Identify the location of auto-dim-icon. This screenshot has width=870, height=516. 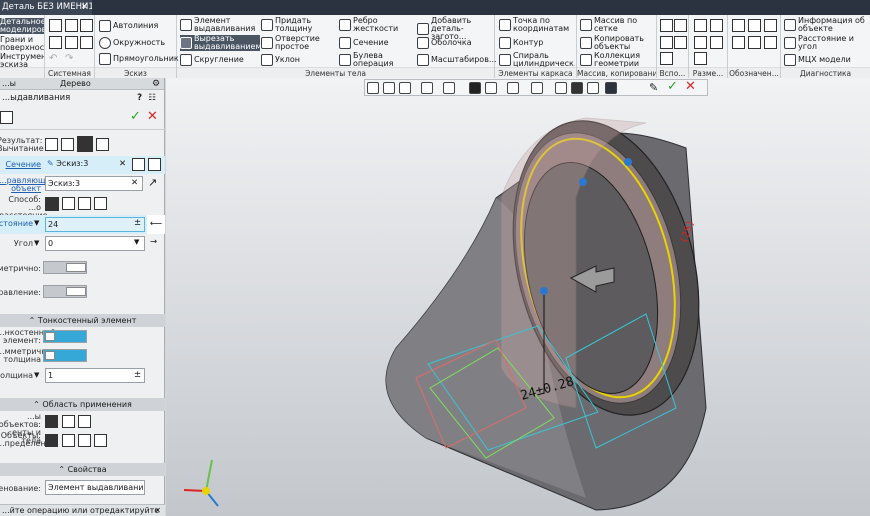
(700, 58).